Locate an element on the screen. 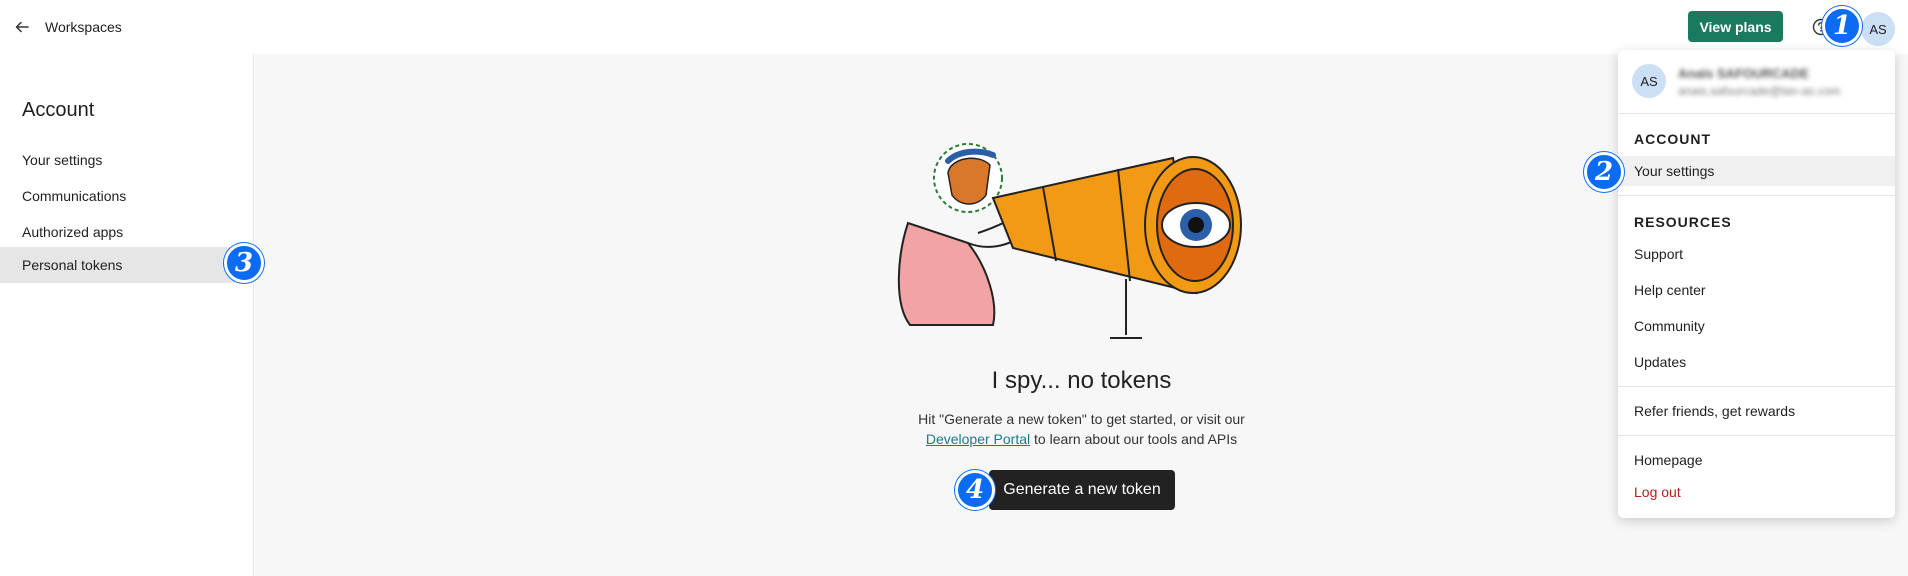 Image resolution: width=1908 pixels, height=576 pixels. top-bar: Workspaces View plans AS is located at coordinates (954, 27).